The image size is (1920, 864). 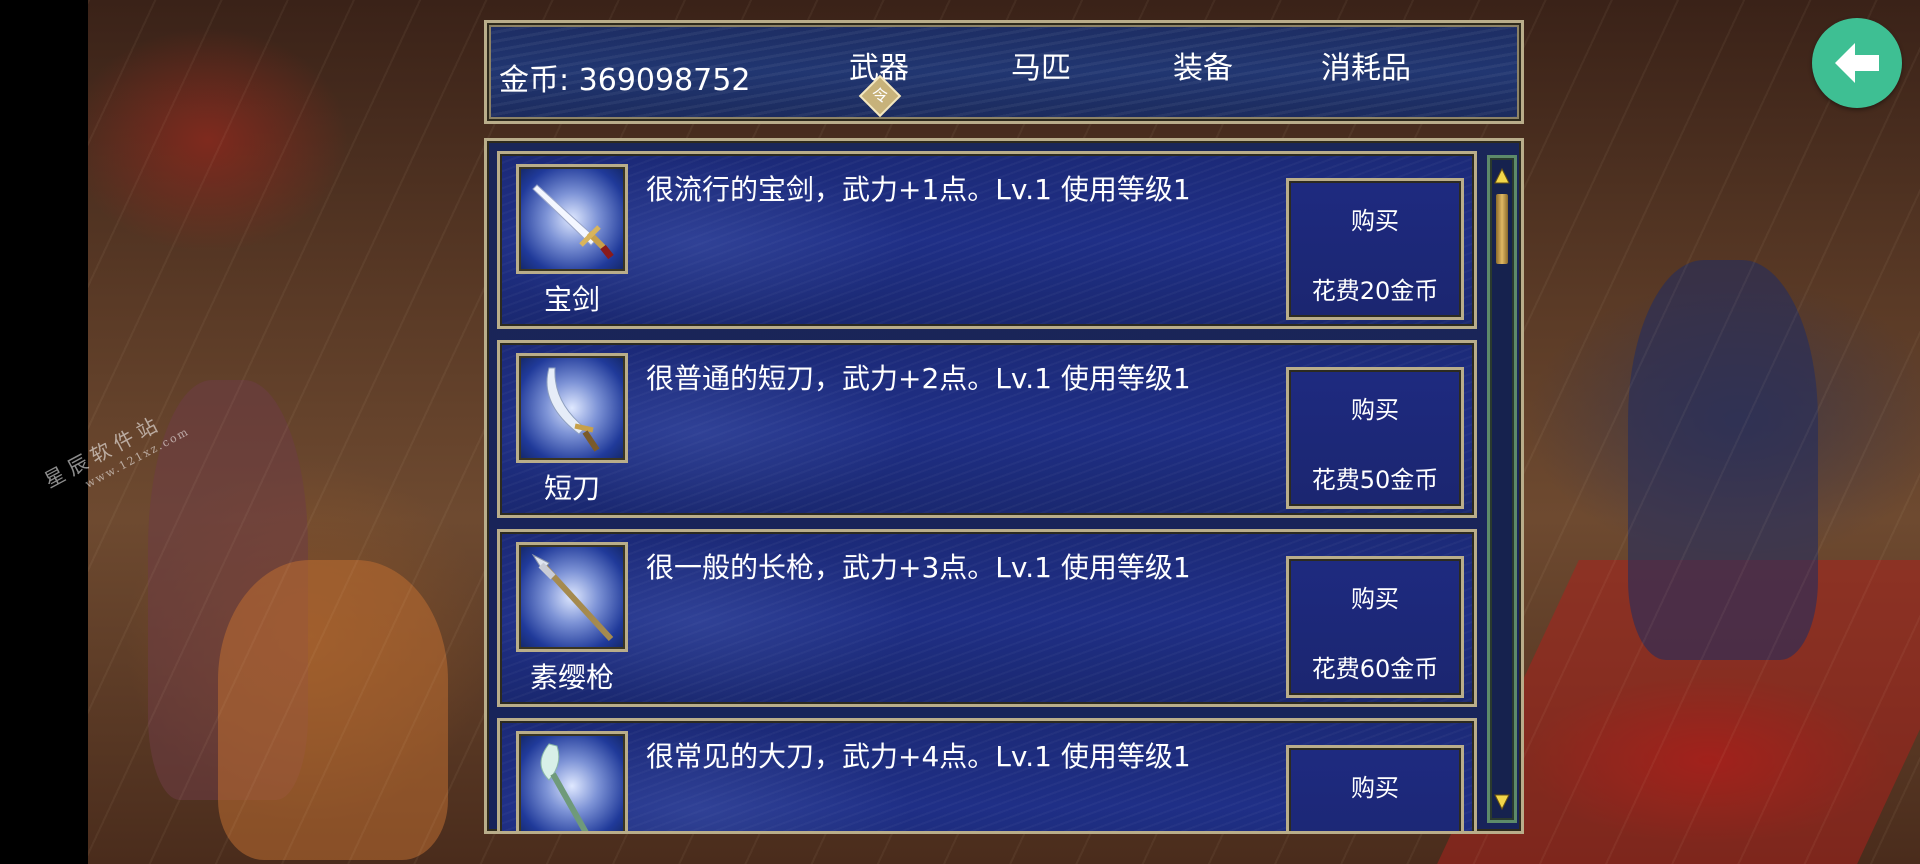 I want to click on list-item: 很常见的大刀，武力+4点。Lv.1 使用等级1 购买, so click(x=987, y=774).